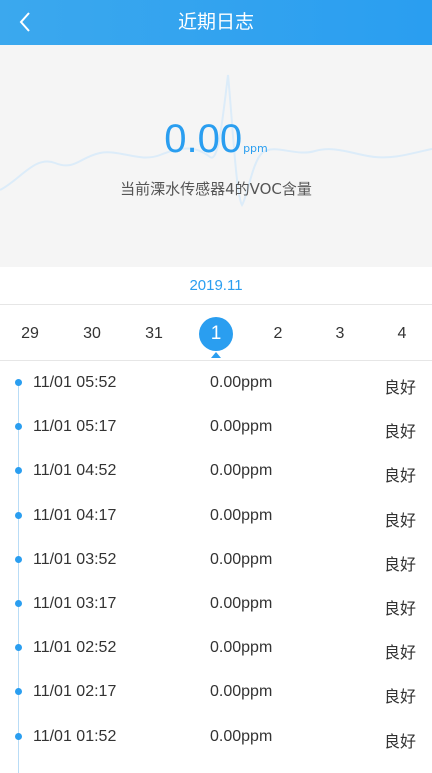  I want to click on log-time: 11/01 04:52, so click(75, 471).